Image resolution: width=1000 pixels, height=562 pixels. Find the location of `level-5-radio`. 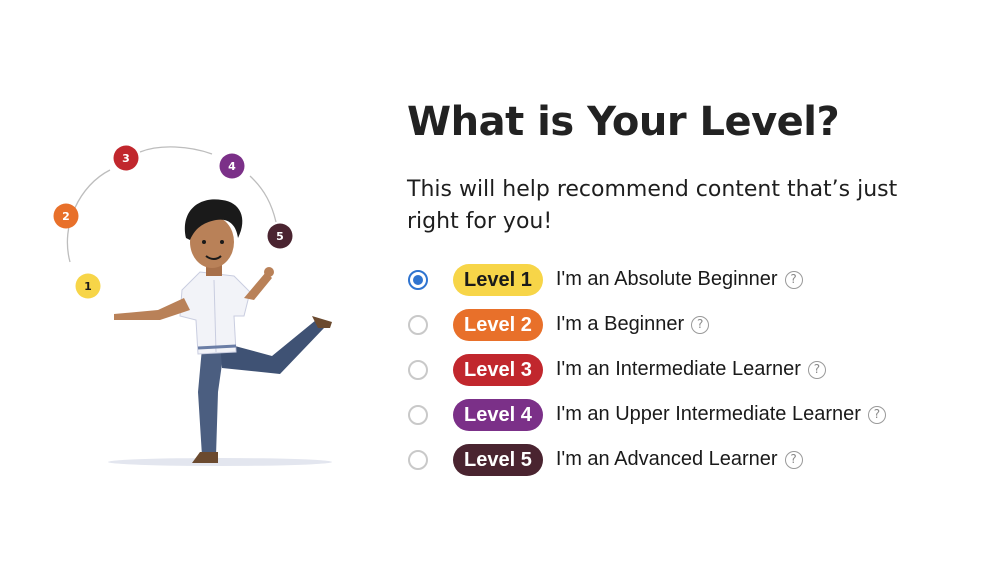

level-5-radio is located at coordinates (418, 459).